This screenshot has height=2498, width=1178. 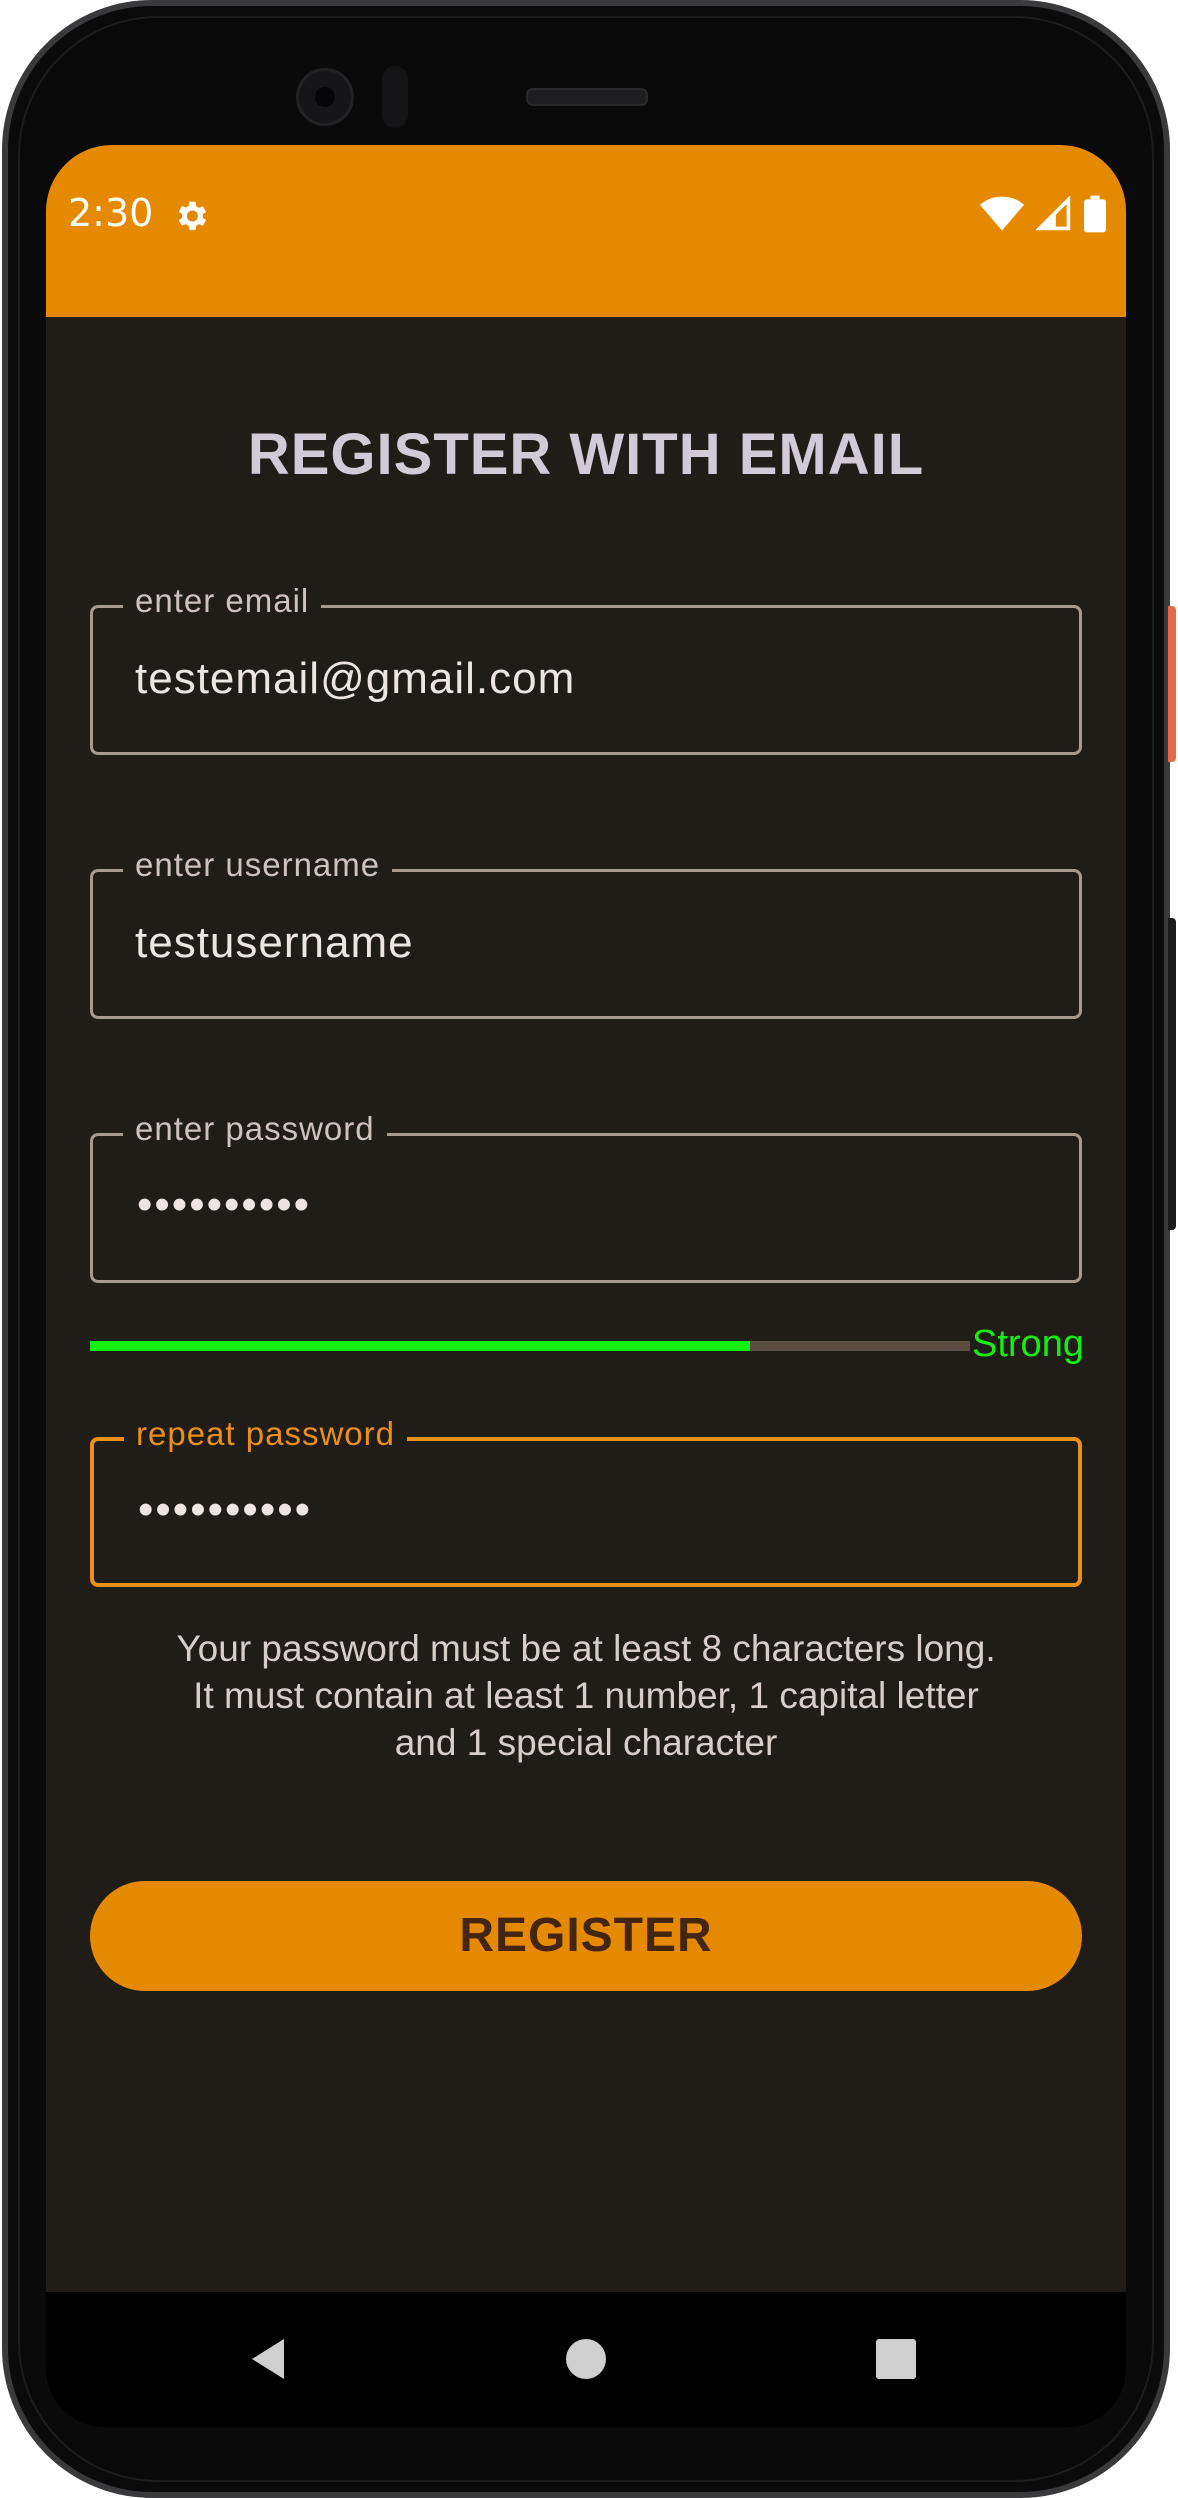 I want to click on power-button, so click(x=1172, y=684).